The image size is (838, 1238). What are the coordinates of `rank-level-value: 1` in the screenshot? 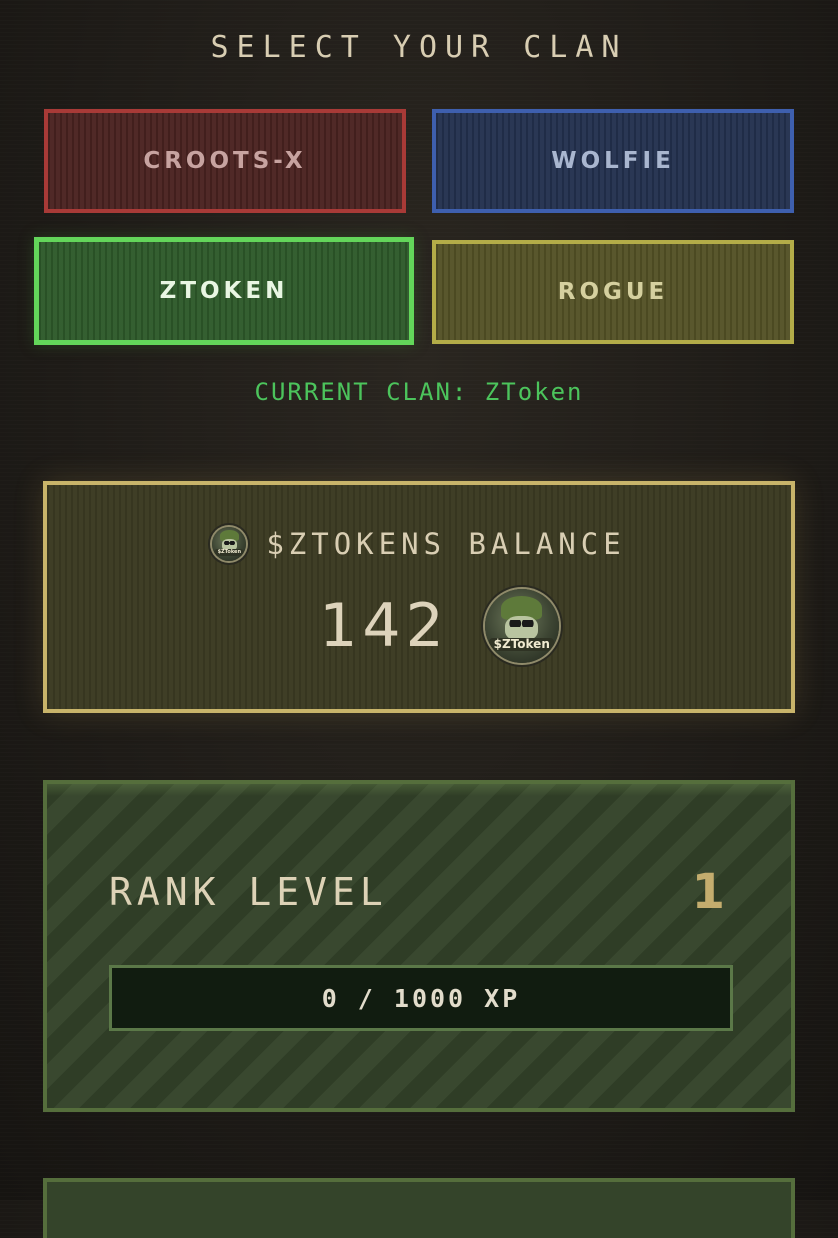 It's located at (708, 892).